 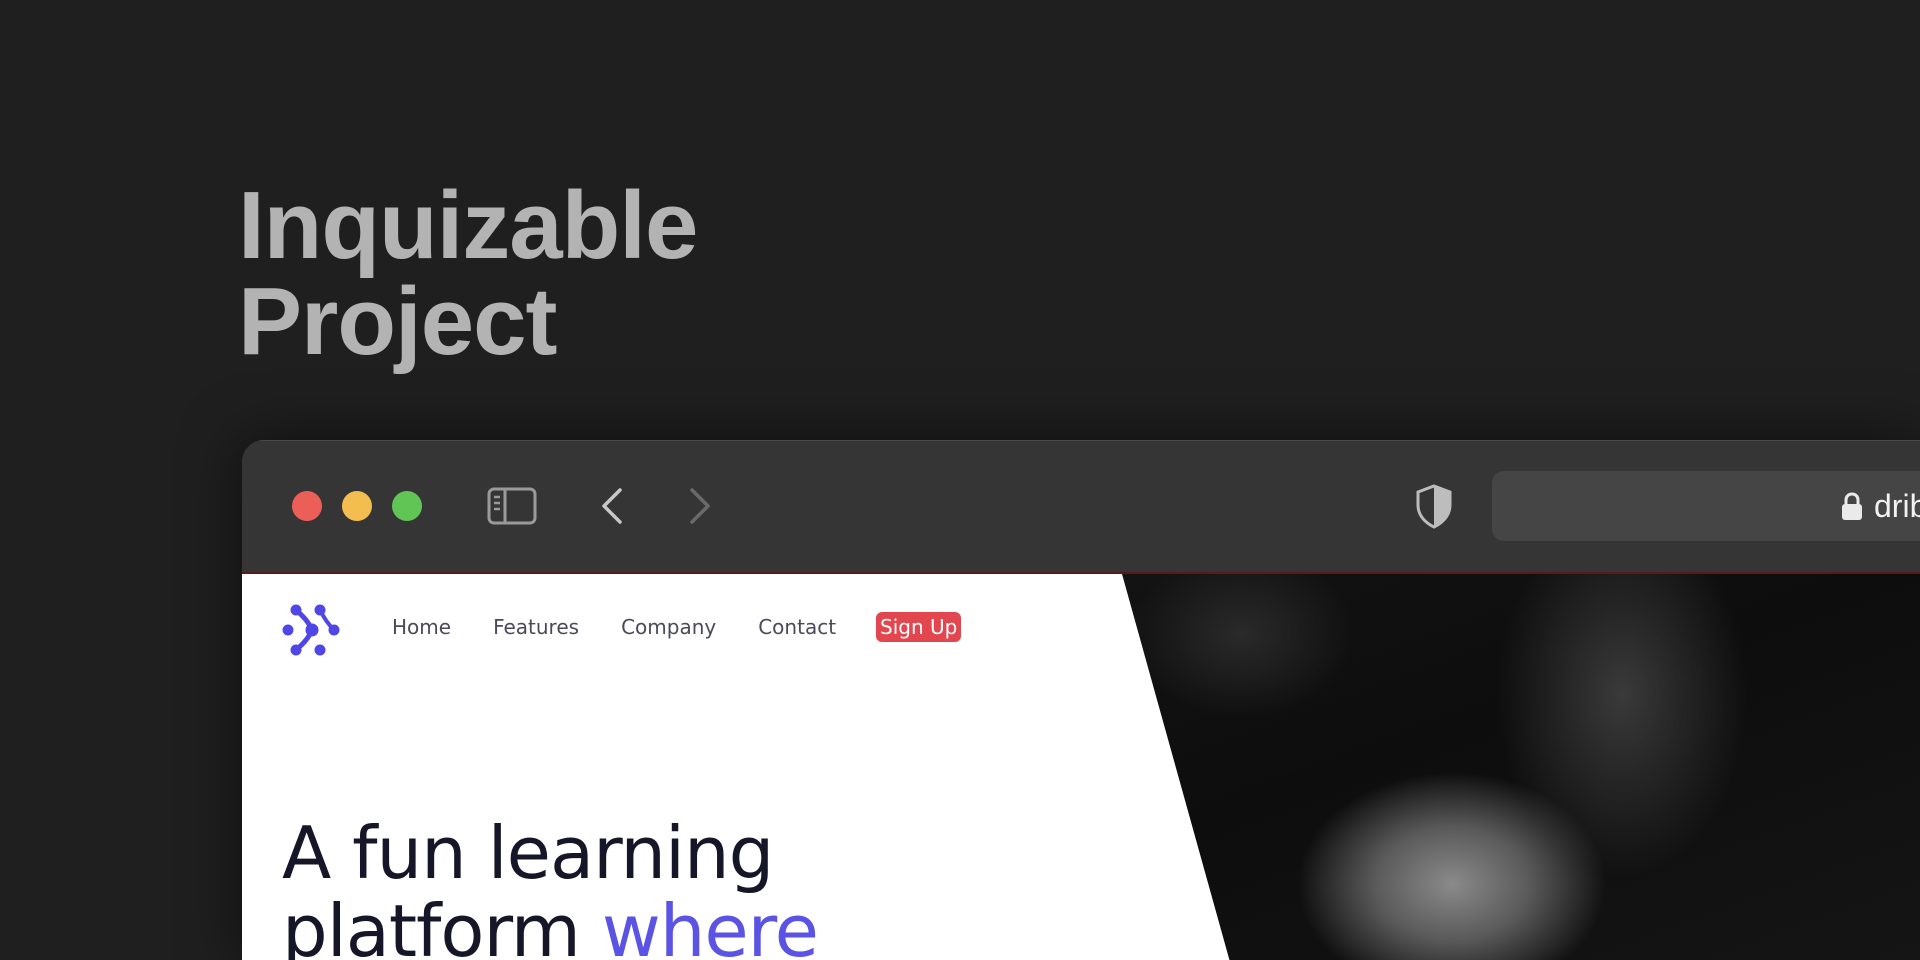 I want to click on project-title: Inquizable Project, so click(x=468, y=273).